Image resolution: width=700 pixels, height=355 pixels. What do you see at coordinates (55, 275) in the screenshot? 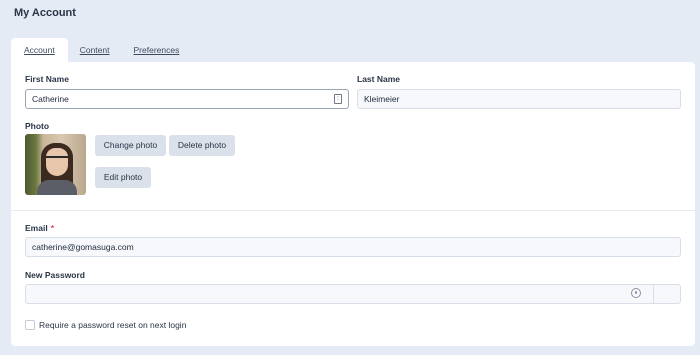
I see `new-password-label: New Password` at bounding box center [55, 275].